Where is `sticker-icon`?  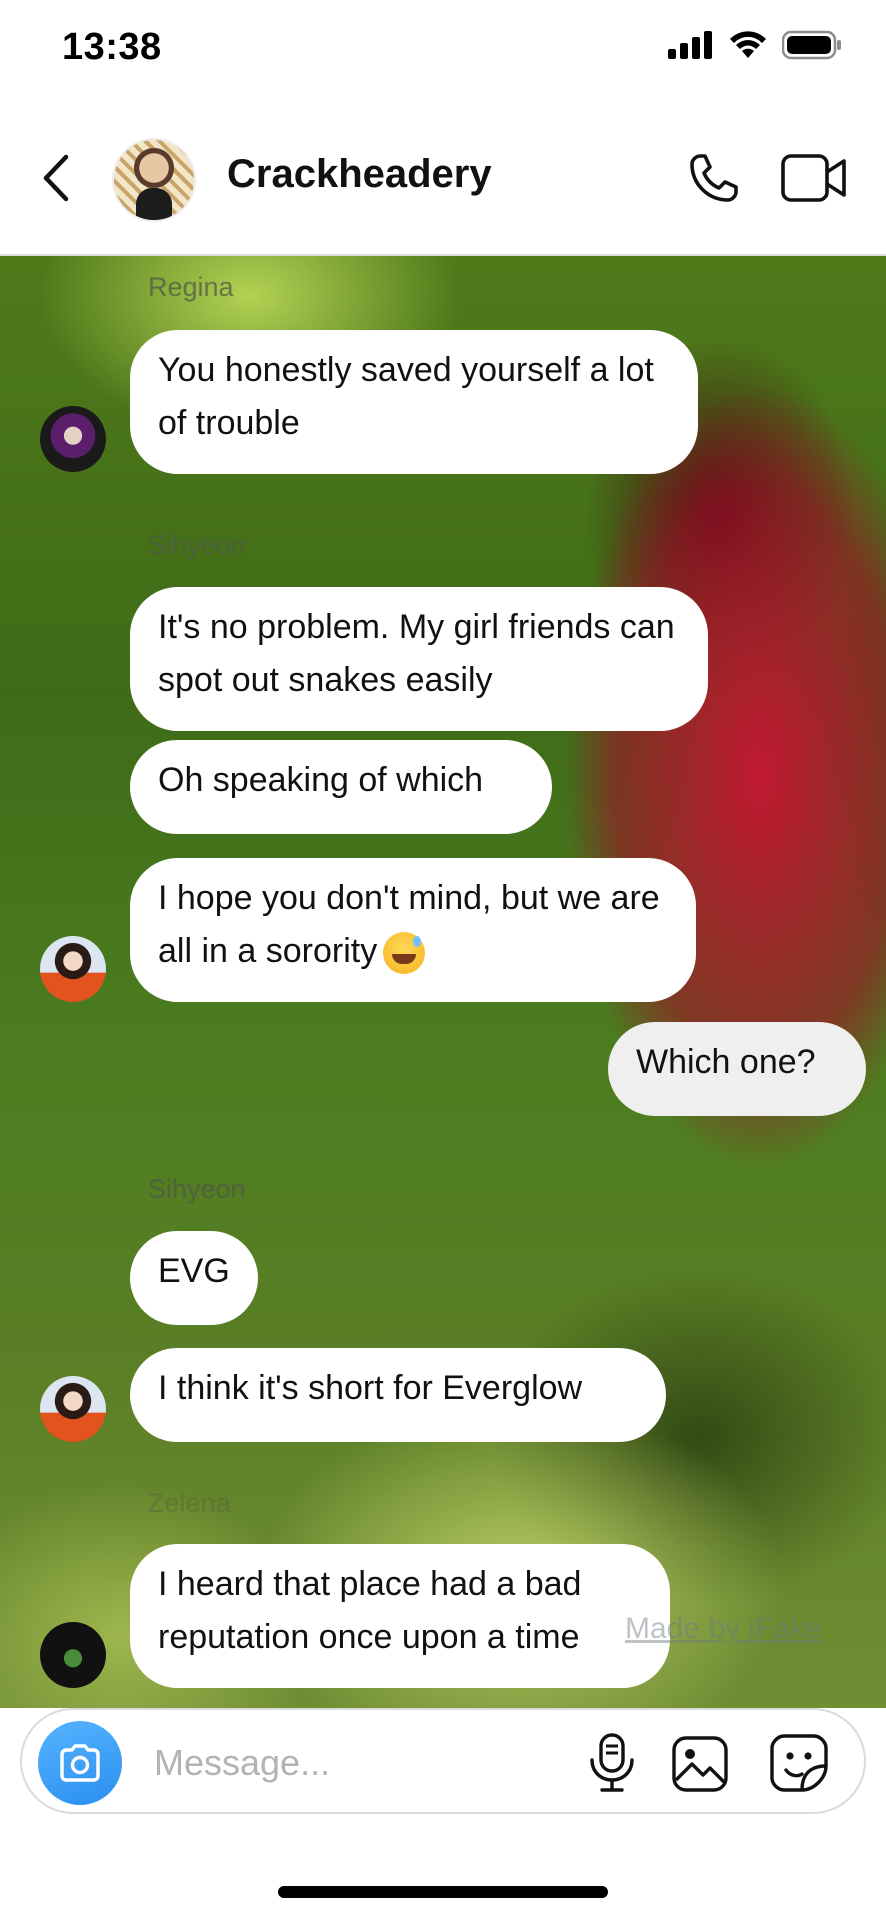 sticker-icon is located at coordinates (799, 1763).